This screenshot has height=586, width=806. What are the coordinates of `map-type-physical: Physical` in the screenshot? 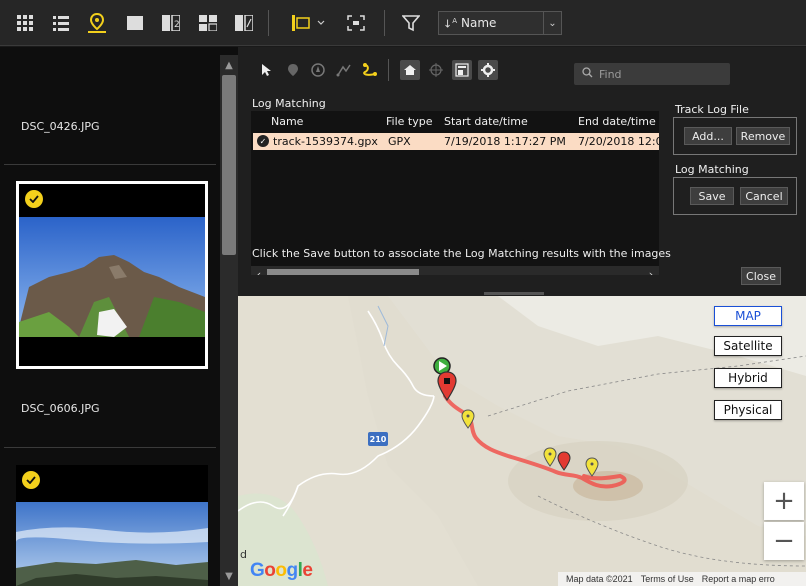 It's located at (748, 410).